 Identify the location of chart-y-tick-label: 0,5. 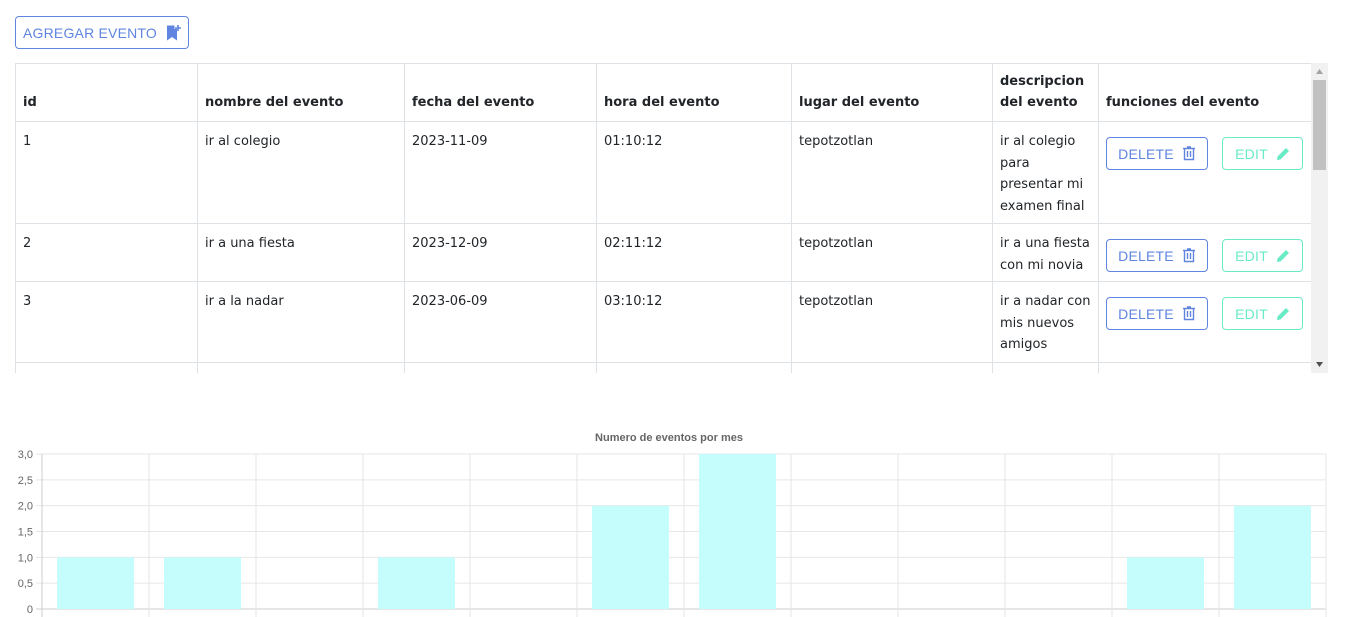
(25, 584).